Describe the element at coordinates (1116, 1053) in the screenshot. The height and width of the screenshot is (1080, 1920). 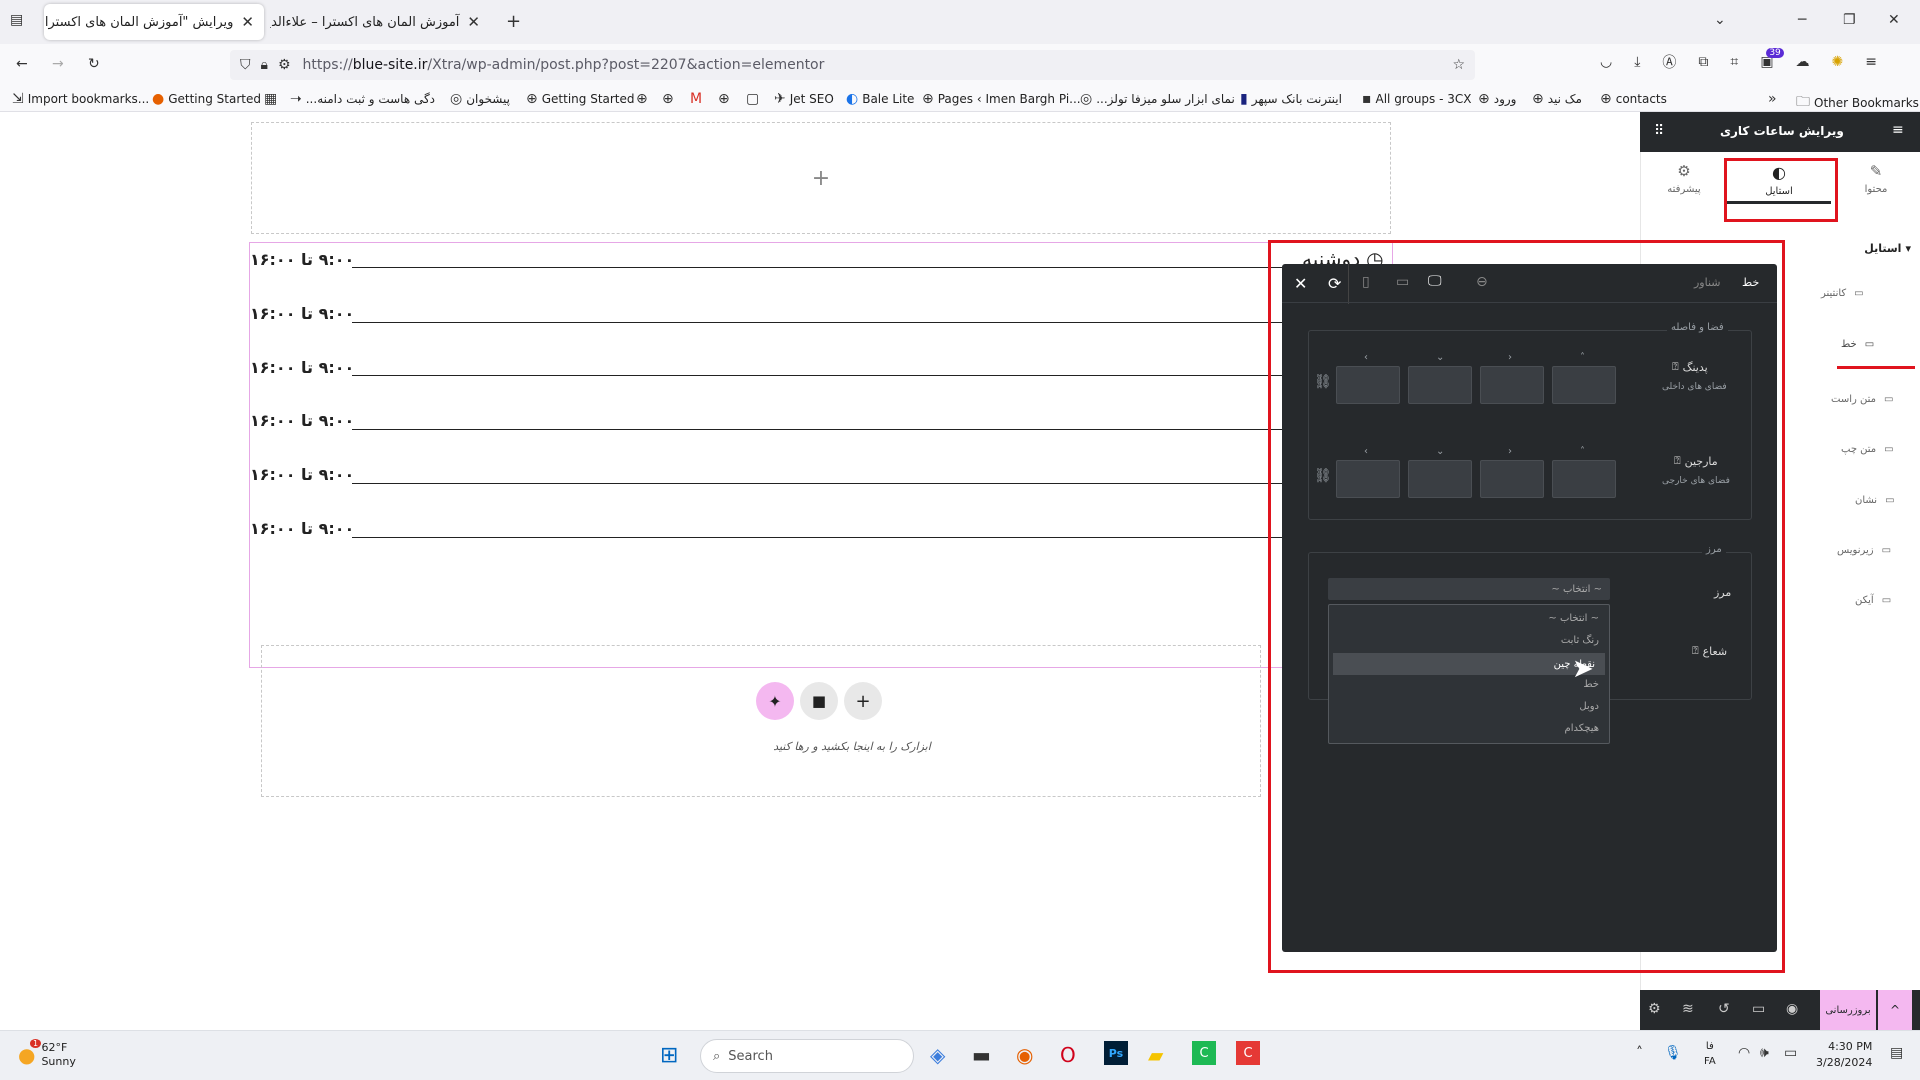
I see `photoshop-icon: Ps` at that location.